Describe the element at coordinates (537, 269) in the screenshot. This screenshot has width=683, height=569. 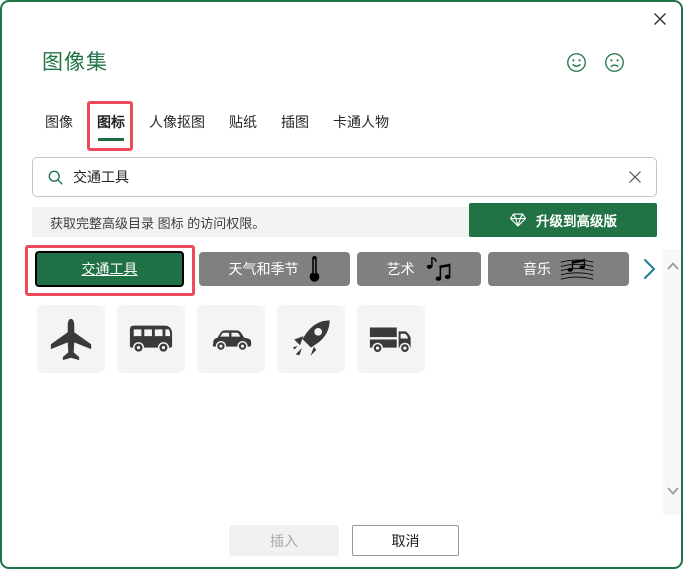
I see `category-label: 音乐` at that location.